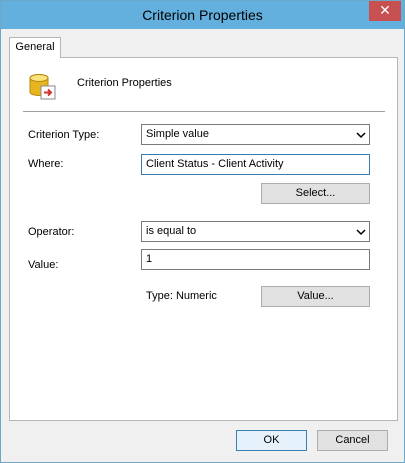 Image resolution: width=405 pixels, height=463 pixels. What do you see at coordinates (43, 265) in the screenshot?
I see `value-label: Value:` at bounding box center [43, 265].